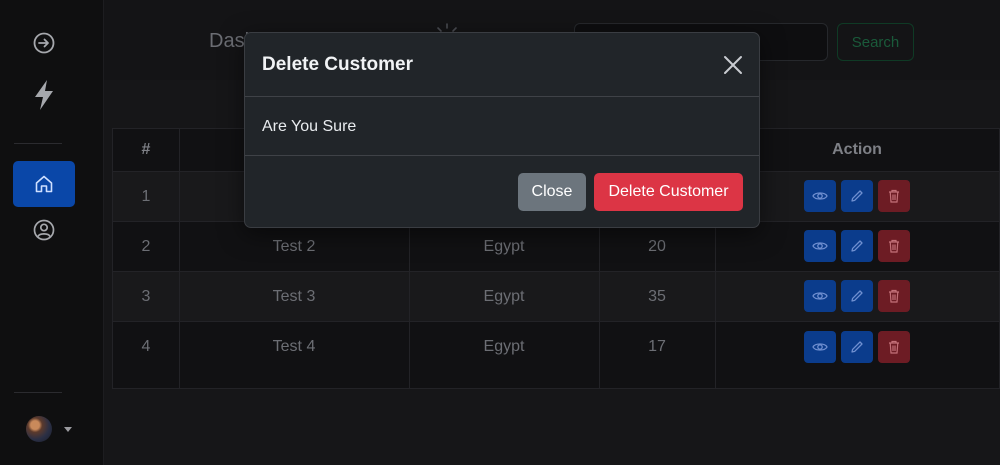  Describe the element at coordinates (337, 64) in the screenshot. I see `modal-title: Delete Customer` at that location.